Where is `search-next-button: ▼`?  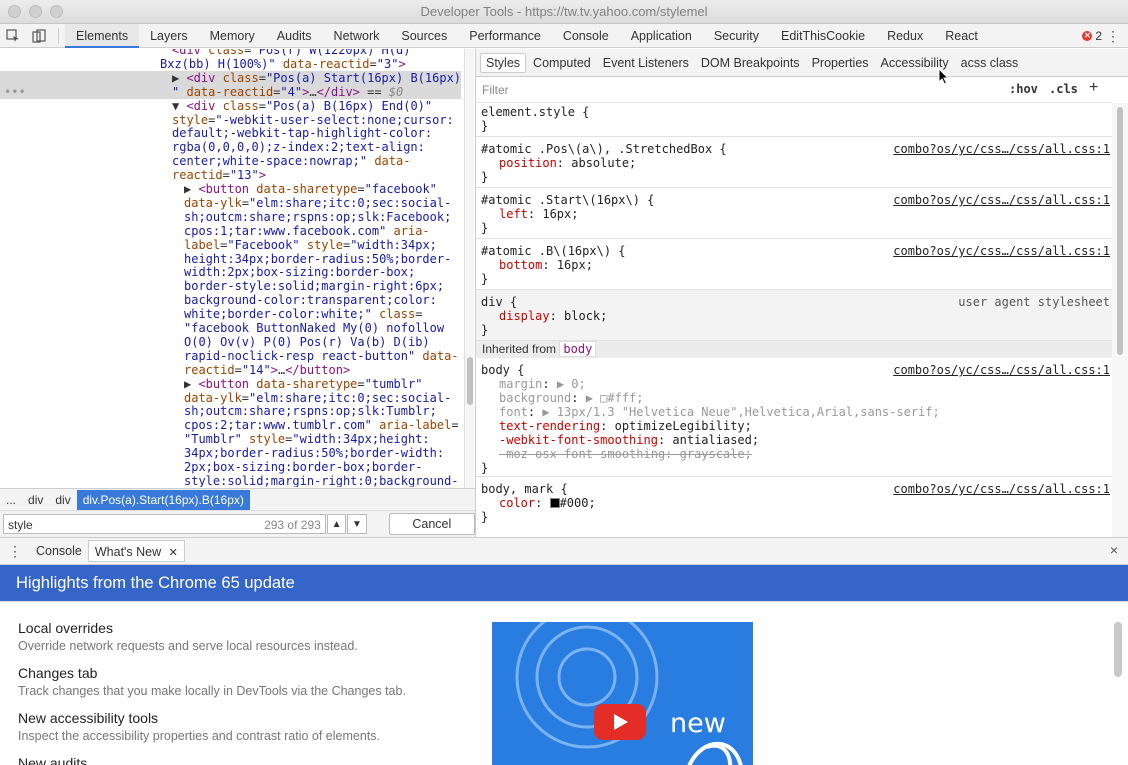 search-next-button: ▼ is located at coordinates (357, 524).